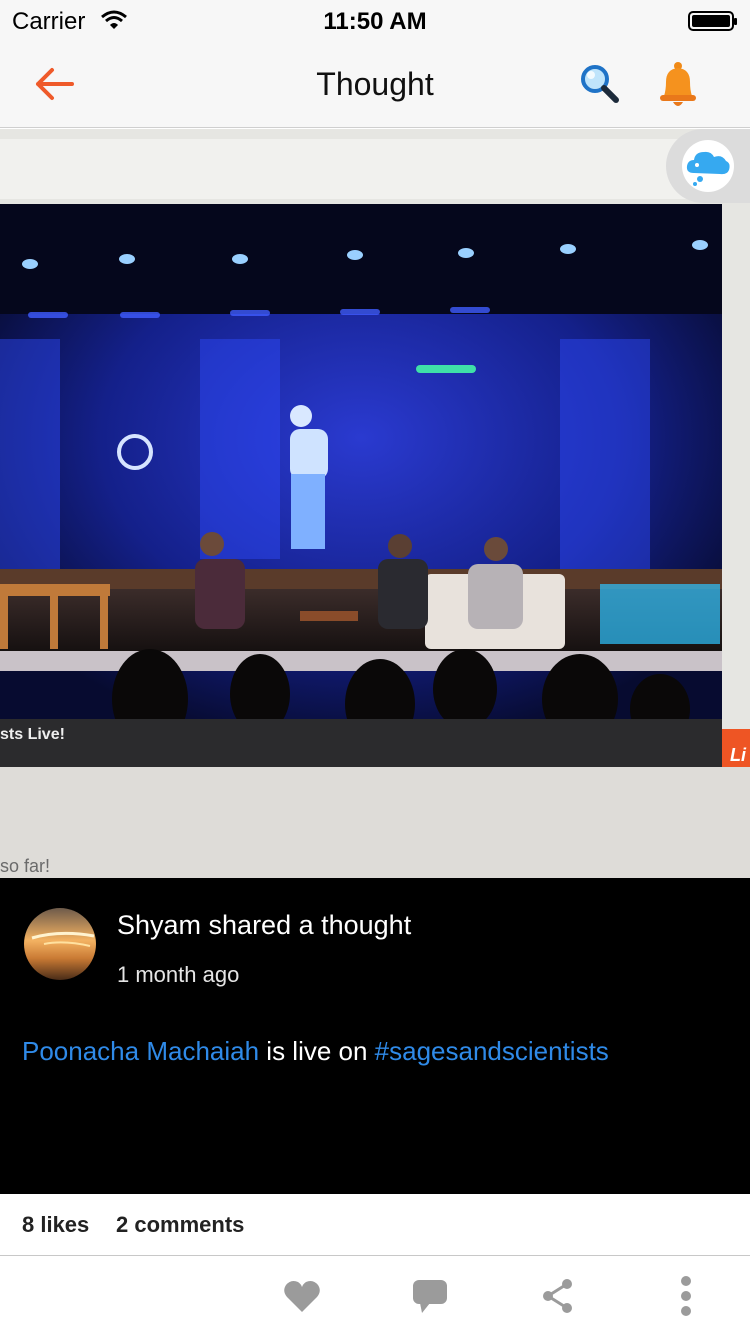 This screenshot has height=1334, width=750. I want to click on caption-corner-letter: Li, so click(738, 755).